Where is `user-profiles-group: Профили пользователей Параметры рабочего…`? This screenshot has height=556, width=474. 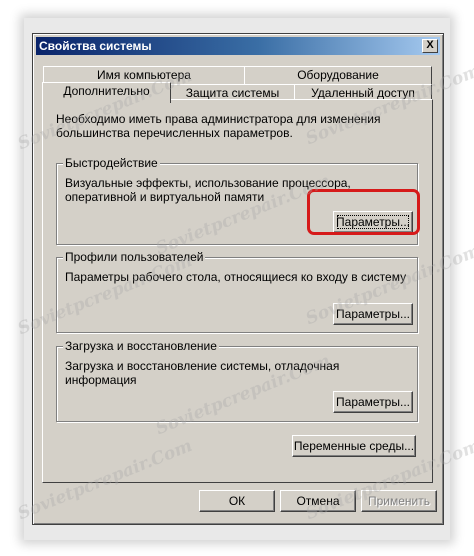 user-profiles-group: Профили пользователей Параметры рабочего… is located at coordinates (237, 291).